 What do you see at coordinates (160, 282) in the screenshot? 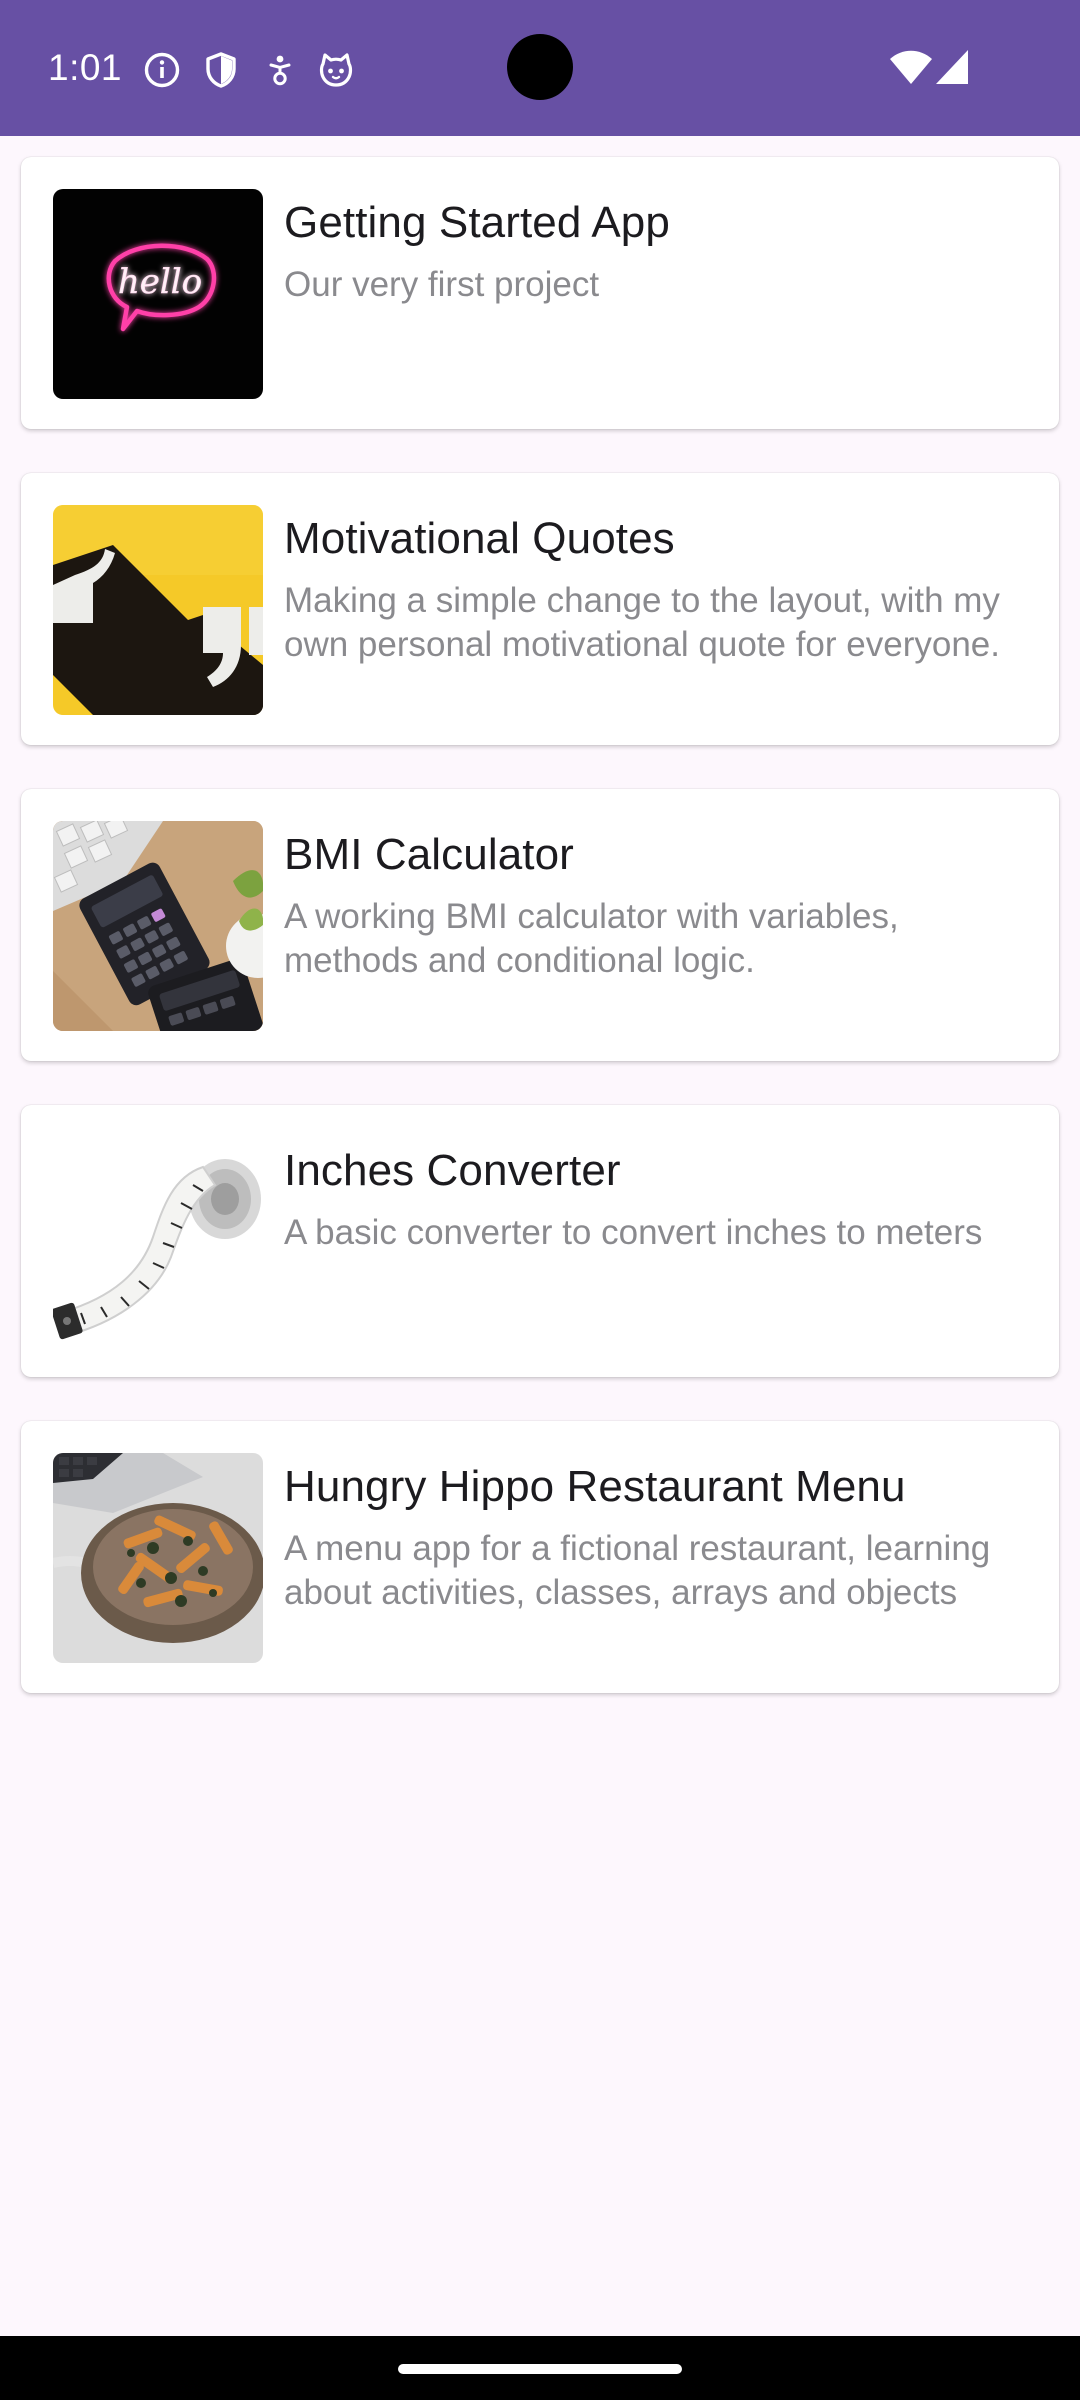
I see `svg-text: hello` at bounding box center [160, 282].